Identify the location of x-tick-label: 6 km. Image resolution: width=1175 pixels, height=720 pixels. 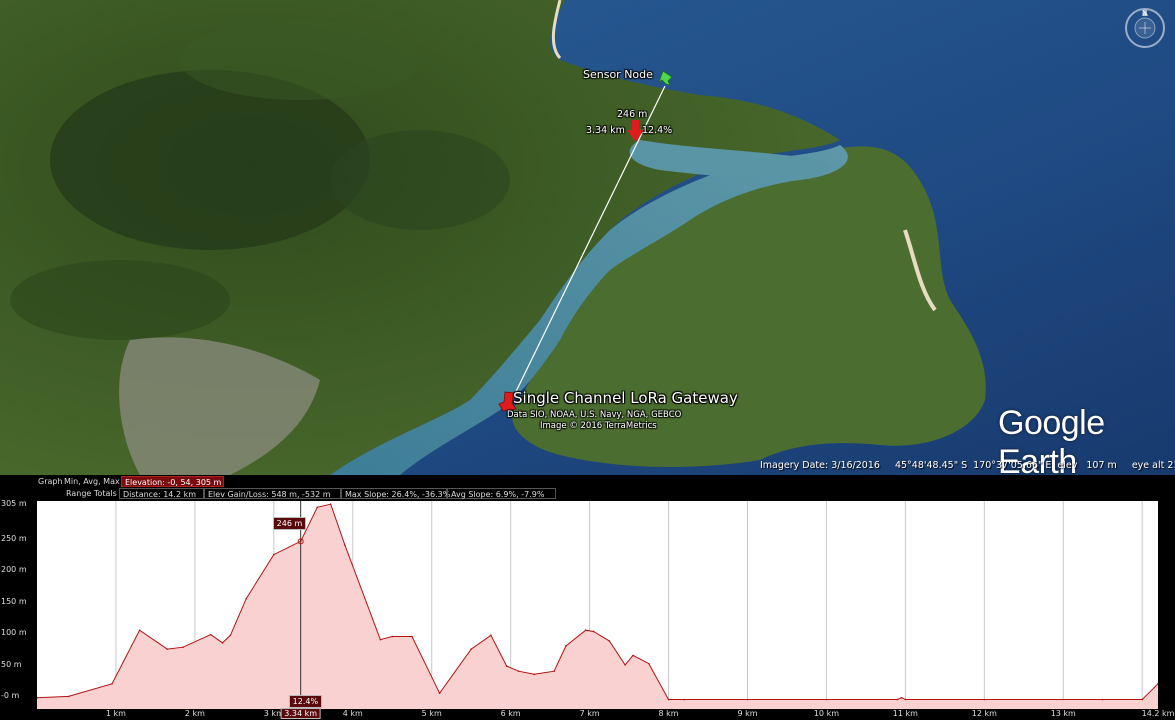
(510, 713).